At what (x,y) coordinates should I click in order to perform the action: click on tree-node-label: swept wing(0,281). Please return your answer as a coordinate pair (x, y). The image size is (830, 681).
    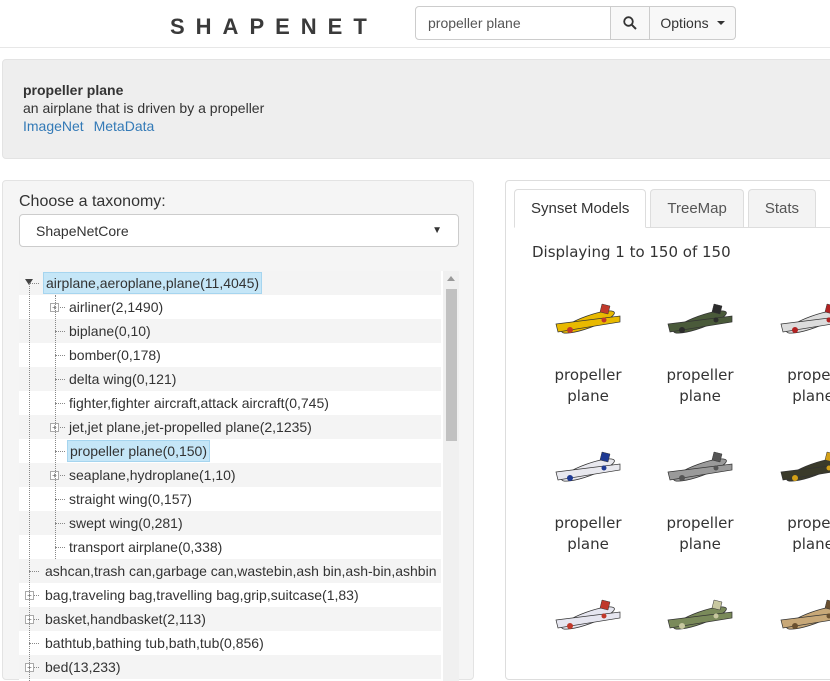
    Looking at the image, I should click on (126, 523).